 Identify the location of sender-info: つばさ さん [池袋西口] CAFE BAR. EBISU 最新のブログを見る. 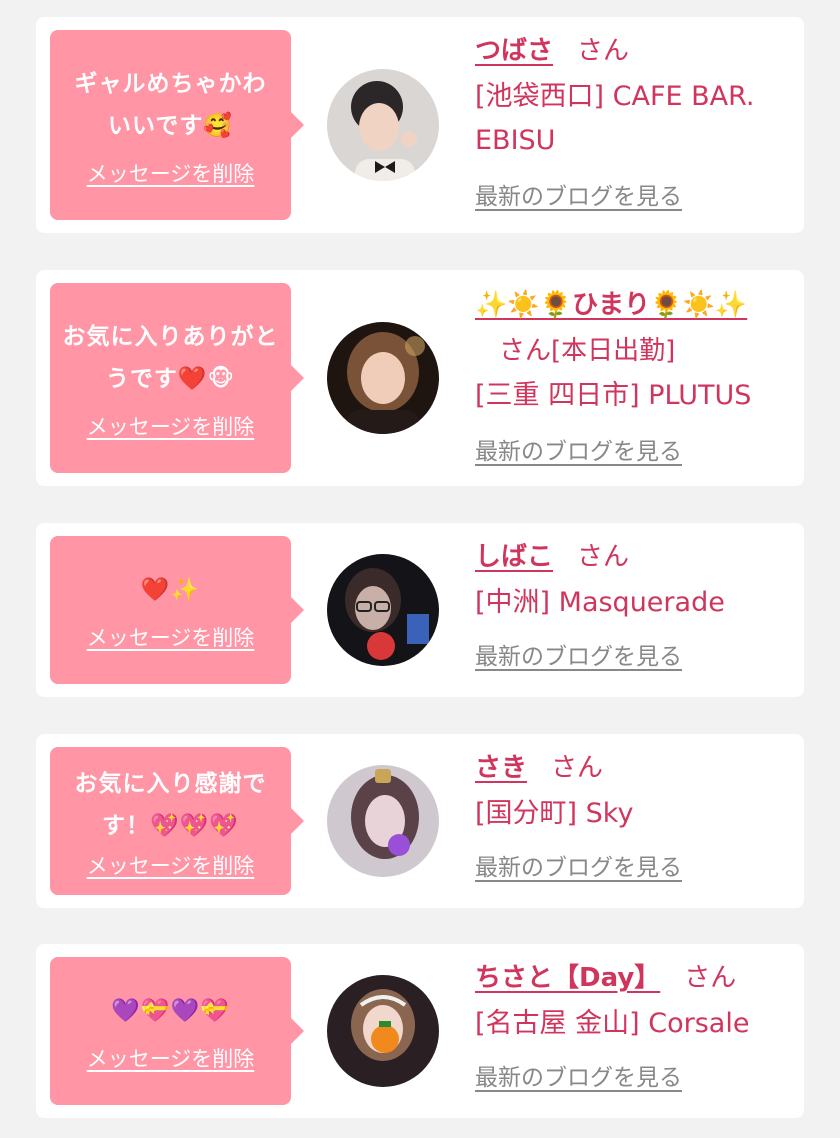
(634, 120).